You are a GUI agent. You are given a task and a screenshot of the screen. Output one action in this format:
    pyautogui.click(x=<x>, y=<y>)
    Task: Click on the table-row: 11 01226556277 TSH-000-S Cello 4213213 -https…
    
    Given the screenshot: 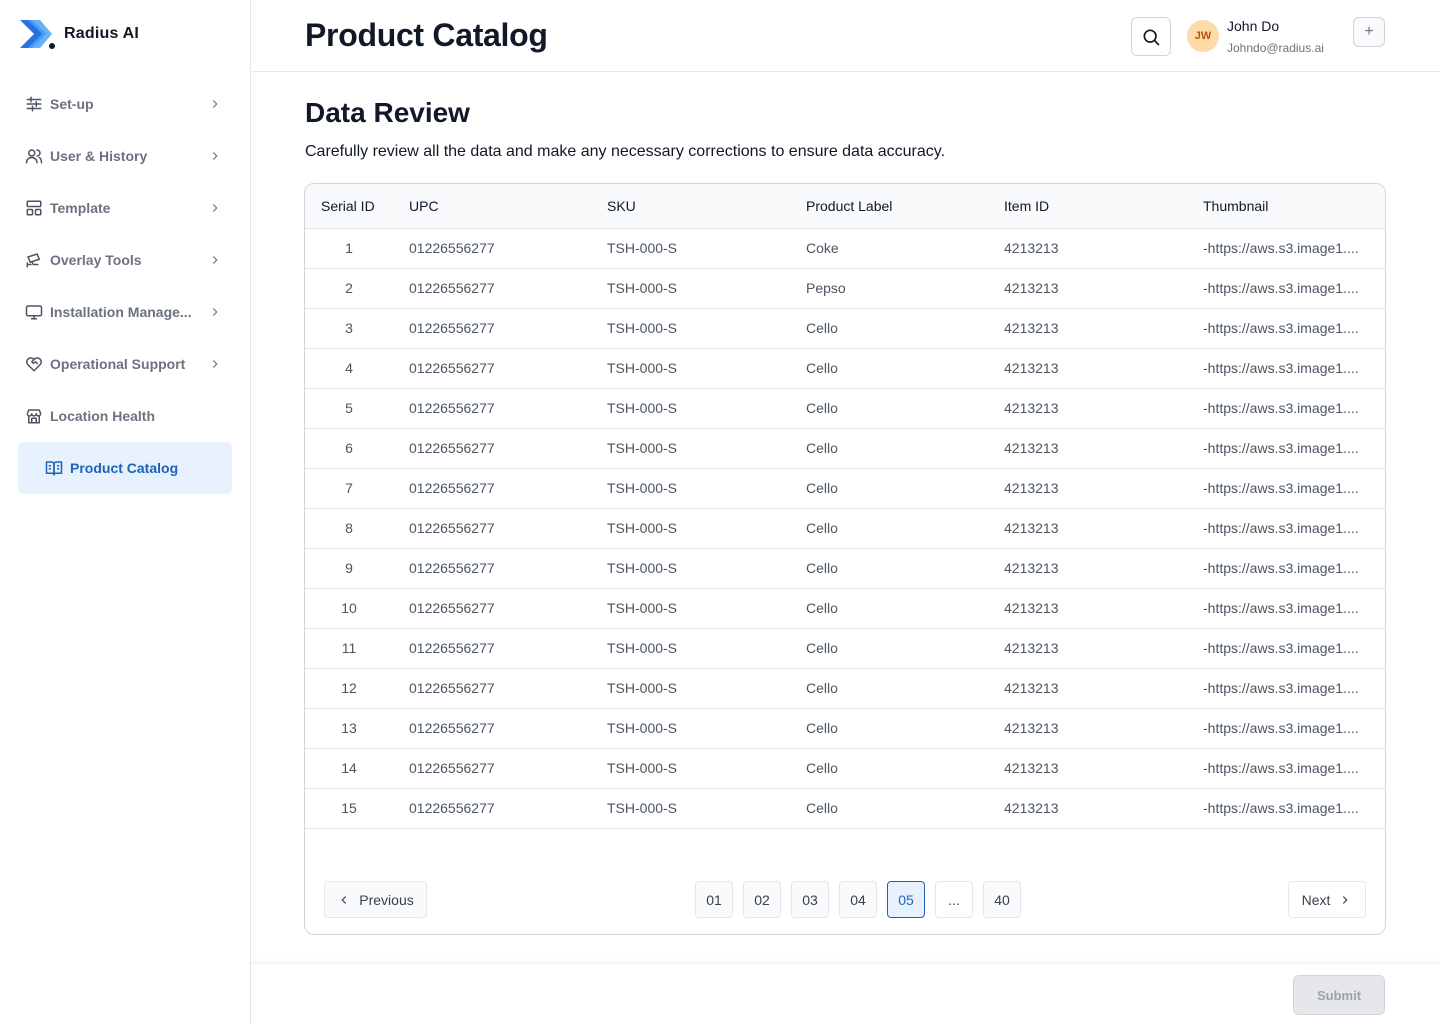 What is the action you would take?
    pyautogui.click(x=845, y=648)
    